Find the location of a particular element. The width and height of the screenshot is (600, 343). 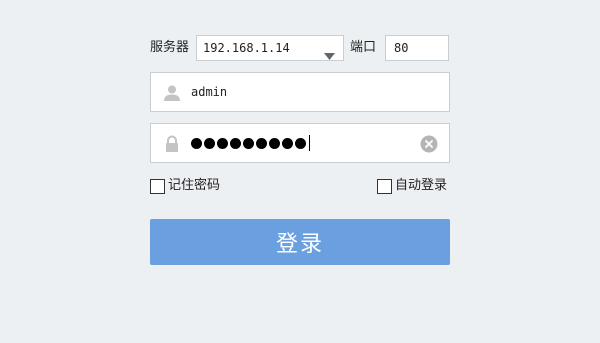

remember-password-box is located at coordinates (157, 186).